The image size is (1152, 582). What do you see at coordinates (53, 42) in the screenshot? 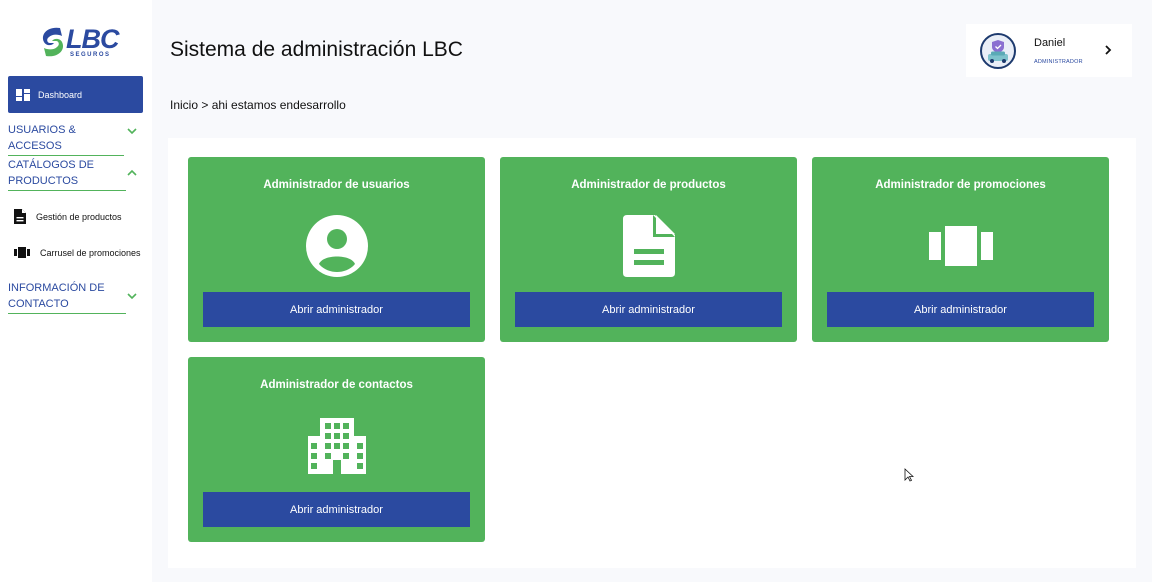
I see `logo-mark-icon` at bounding box center [53, 42].